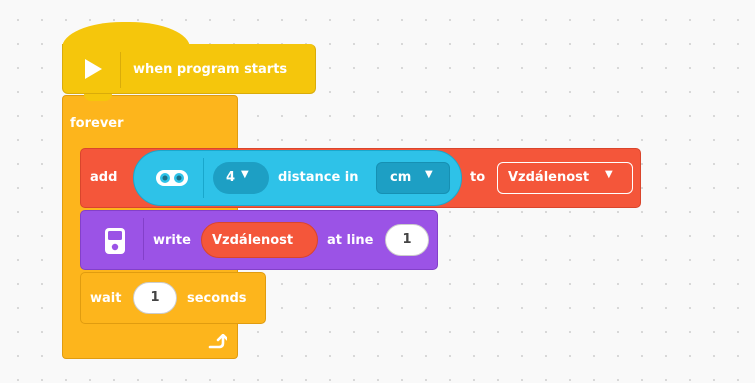  Describe the element at coordinates (115, 241) in the screenshot. I see `hub-display-icon` at that location.